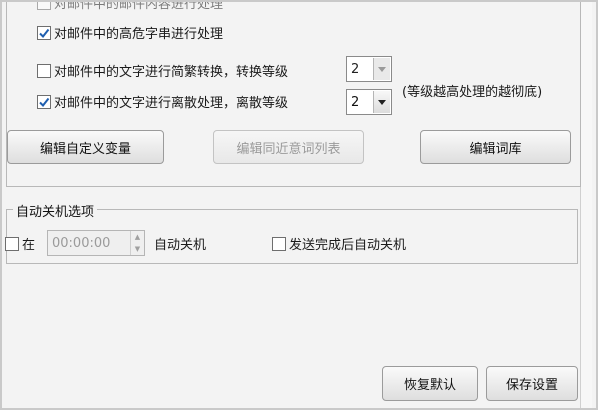 Image resolution: width=598 pixels, height=410 pixels. I want to click on option-high-risk: 对邮件中的高危字串进行处理, so click(130, 32).